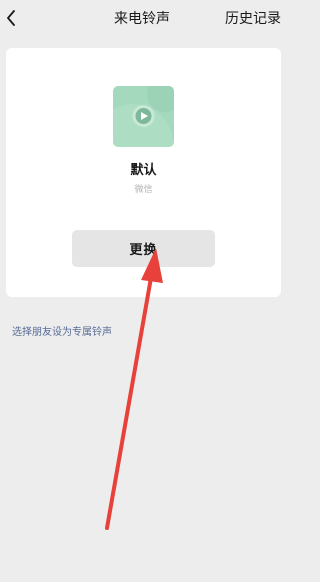 The image size is (320, 582). I want to click on ringtone-source: 微信, so click(143, 190).